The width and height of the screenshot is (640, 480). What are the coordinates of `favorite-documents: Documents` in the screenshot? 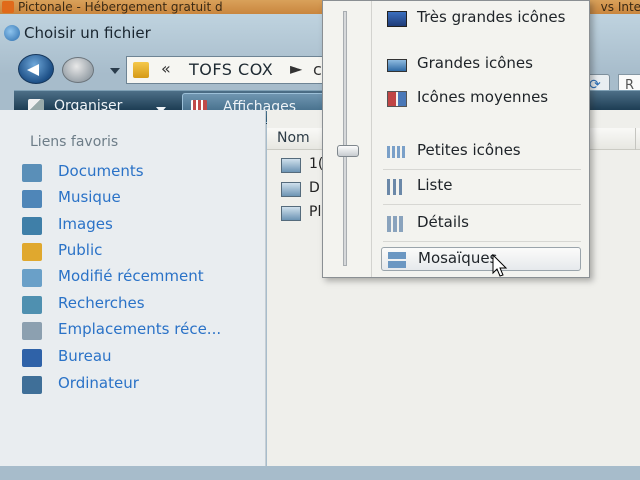 It's located at (142, 173).